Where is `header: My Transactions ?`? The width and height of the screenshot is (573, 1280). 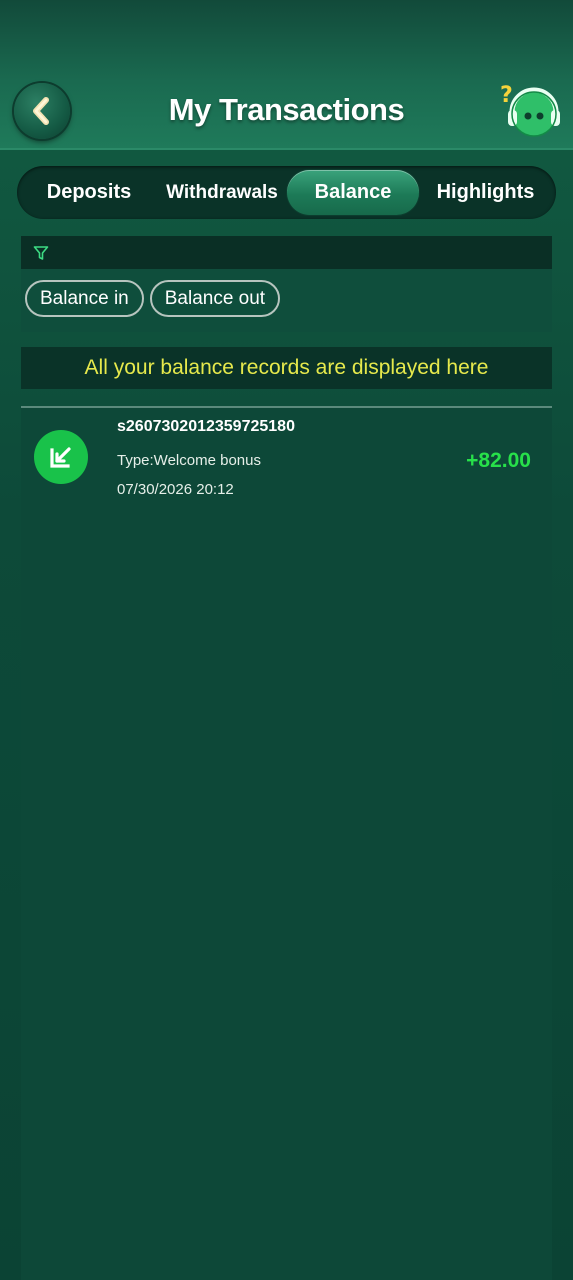 header: My Transactions ? is located at coordinates (286, 75).